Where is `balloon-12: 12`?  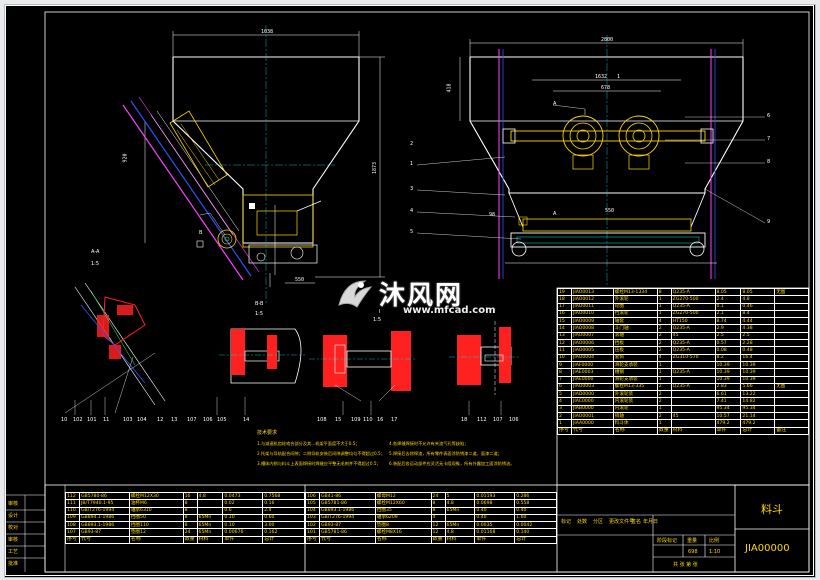 balloon-12: 12 is located at coordinates (160, 420).